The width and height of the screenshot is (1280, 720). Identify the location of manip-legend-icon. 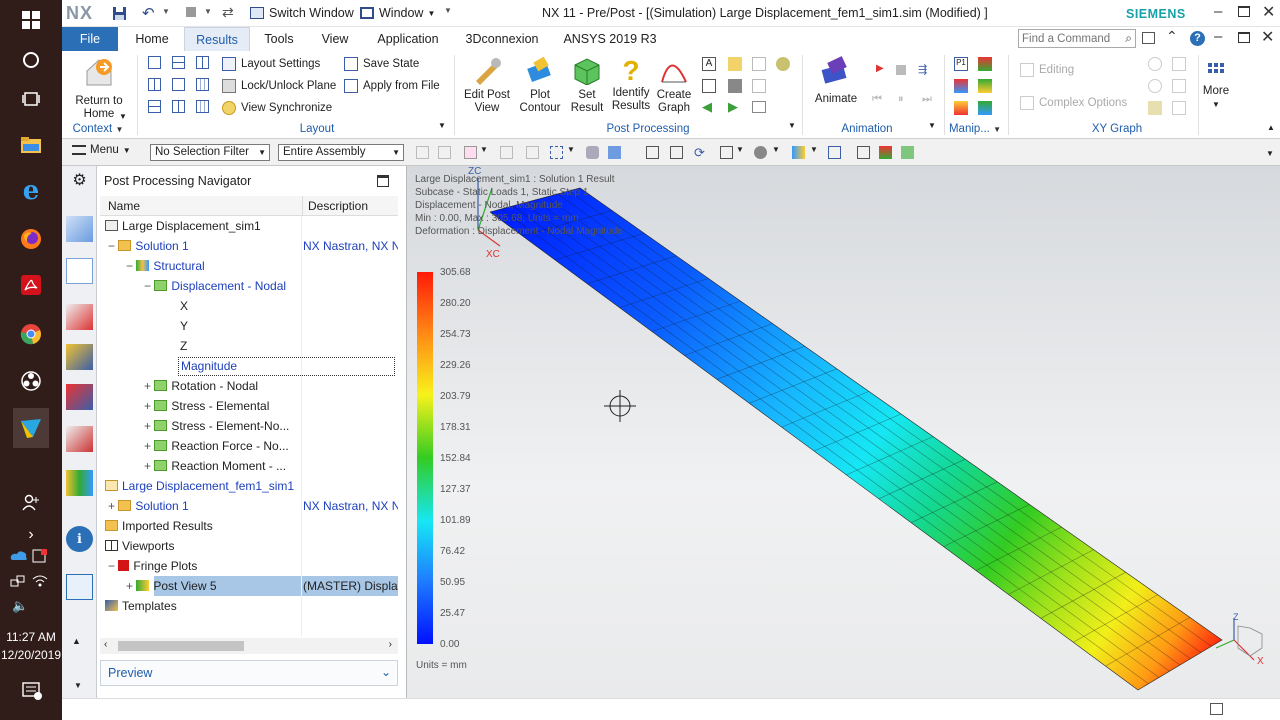
(961, 86).